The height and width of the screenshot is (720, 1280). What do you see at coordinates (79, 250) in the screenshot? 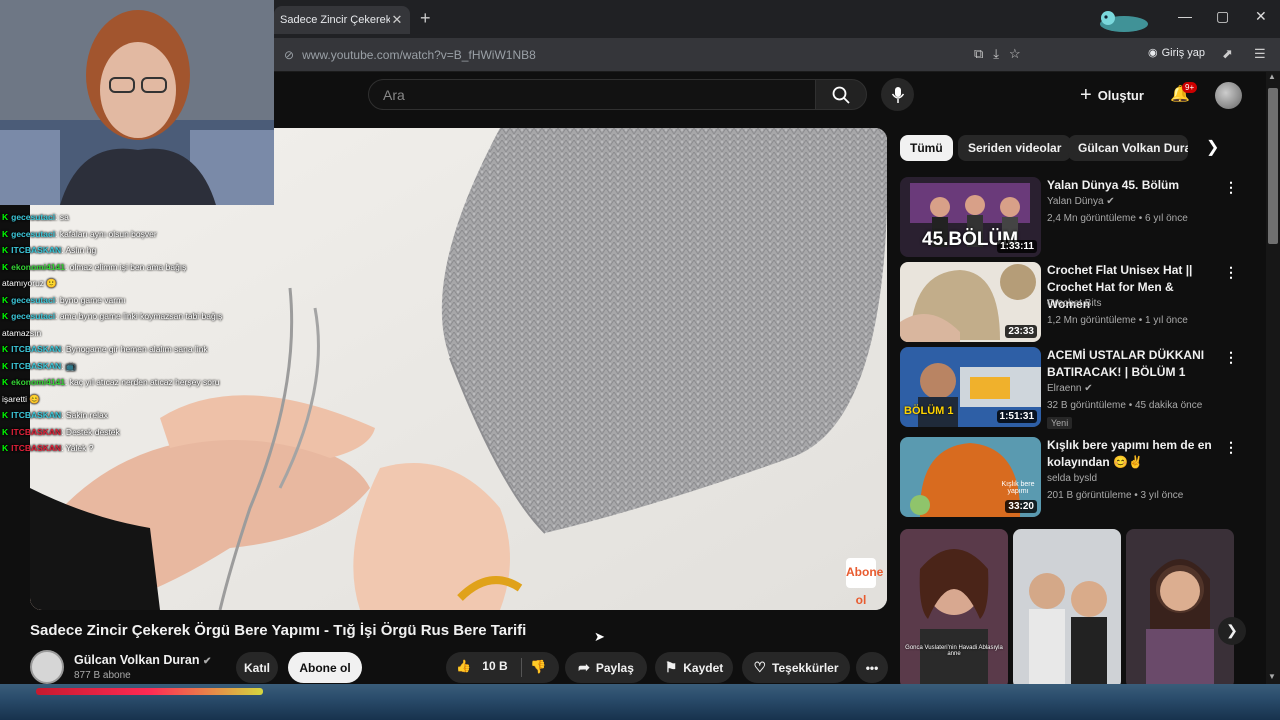
I see `chat-text: : Aslın hg` at bounding box center [79, 250].